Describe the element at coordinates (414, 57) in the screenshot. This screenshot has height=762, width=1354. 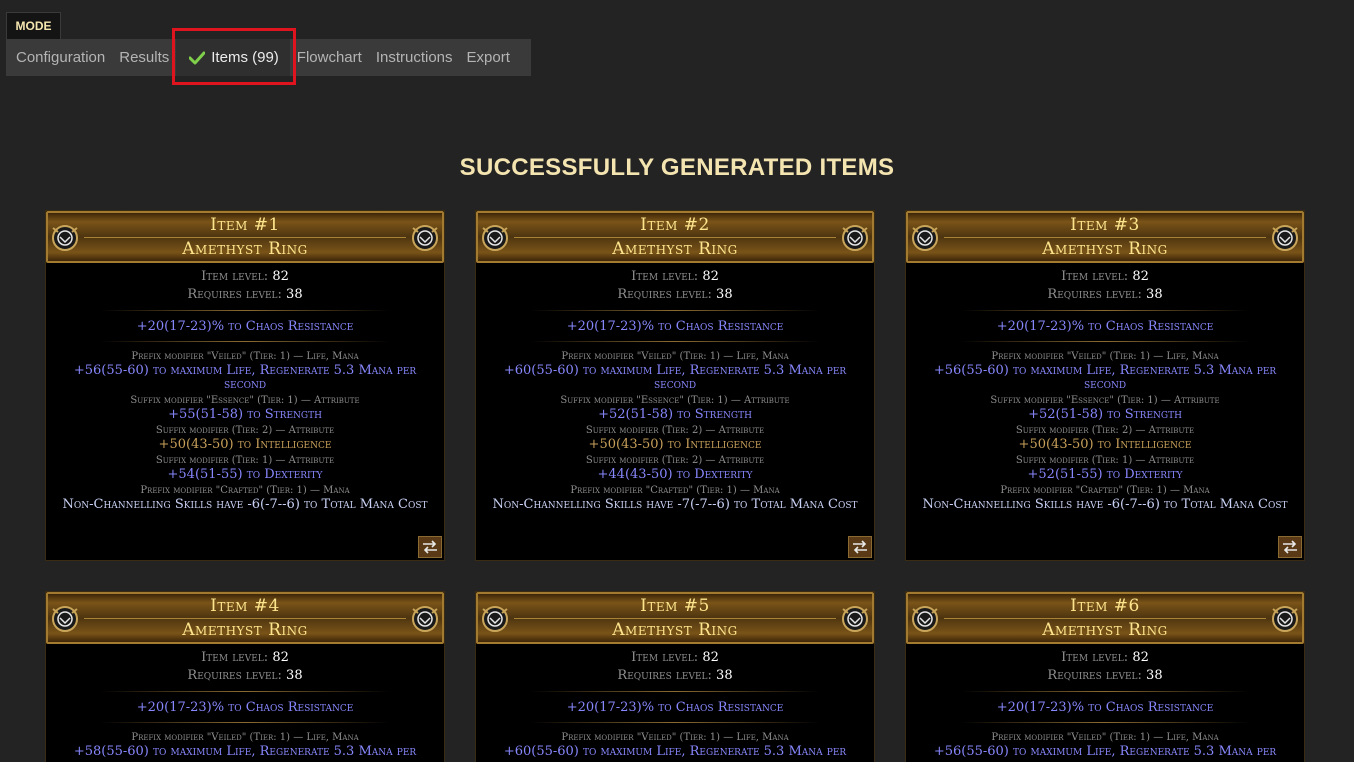
I see `tab-instructions: Instructions` at that location.